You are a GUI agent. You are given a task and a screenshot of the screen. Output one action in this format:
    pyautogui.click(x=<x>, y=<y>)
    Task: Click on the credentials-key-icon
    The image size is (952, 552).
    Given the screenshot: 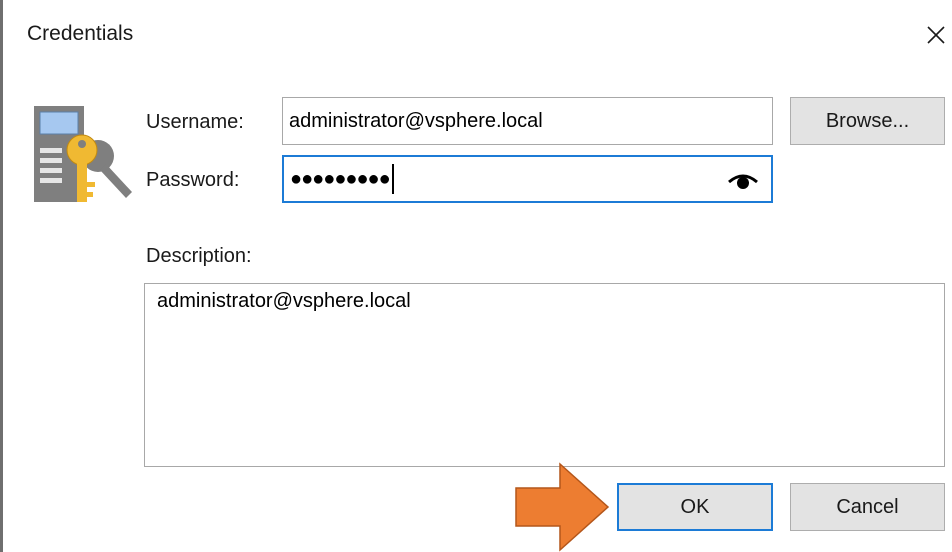 What is the action you would take?
    pyautogui.click(x=83, y=154)
    